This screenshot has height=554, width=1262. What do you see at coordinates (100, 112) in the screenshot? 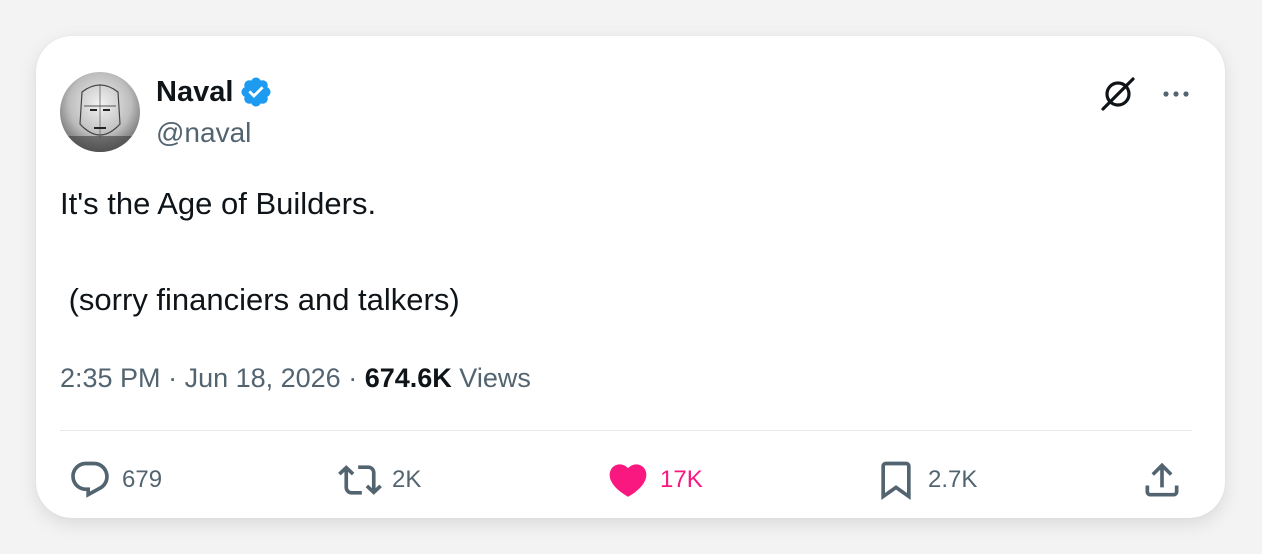
I see `avatar` at bounding box center [100, 112].